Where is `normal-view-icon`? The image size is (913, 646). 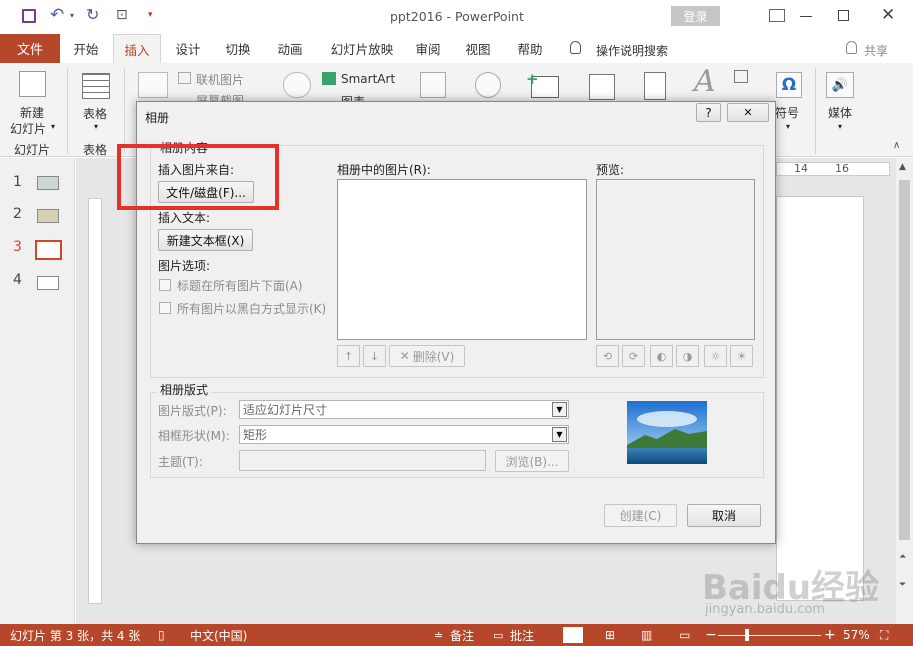
normal-view-icon is located at coordinates (573, 635).